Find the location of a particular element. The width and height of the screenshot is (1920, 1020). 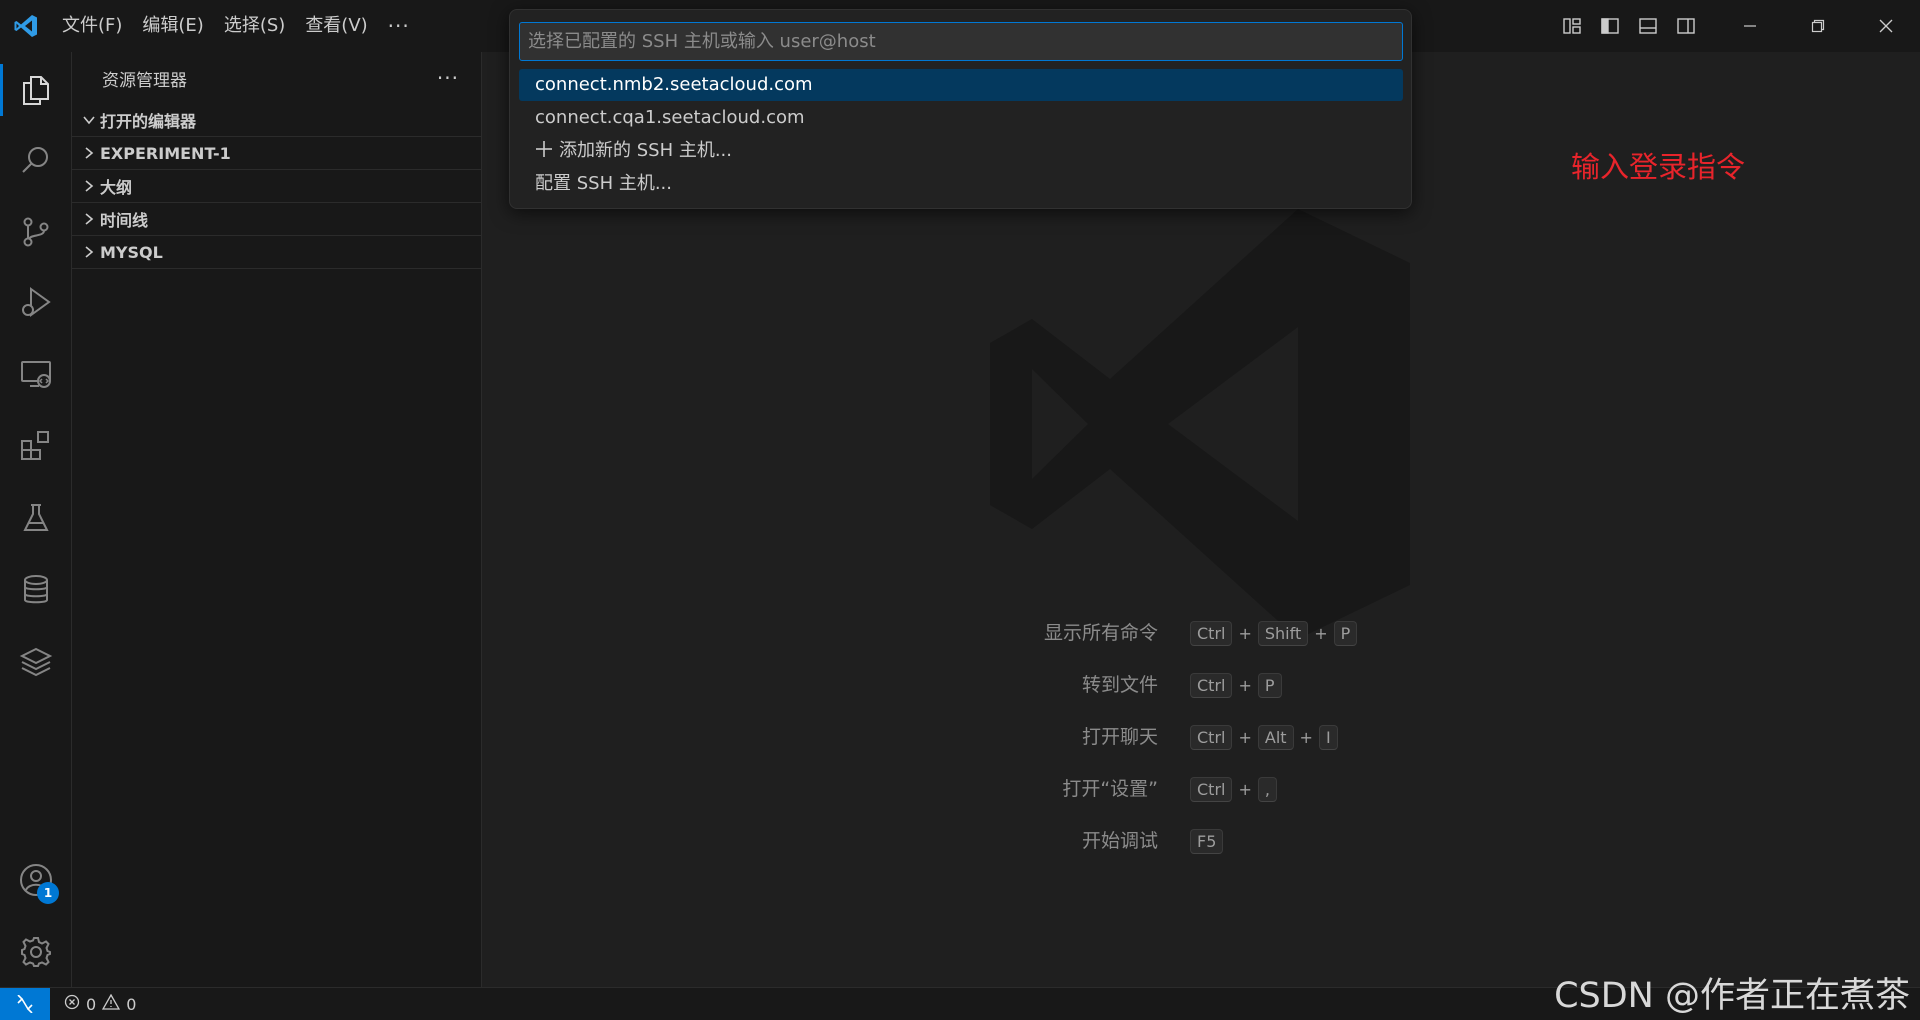

sidebar-more-icon: ··· is located at coordinates (448, 78).